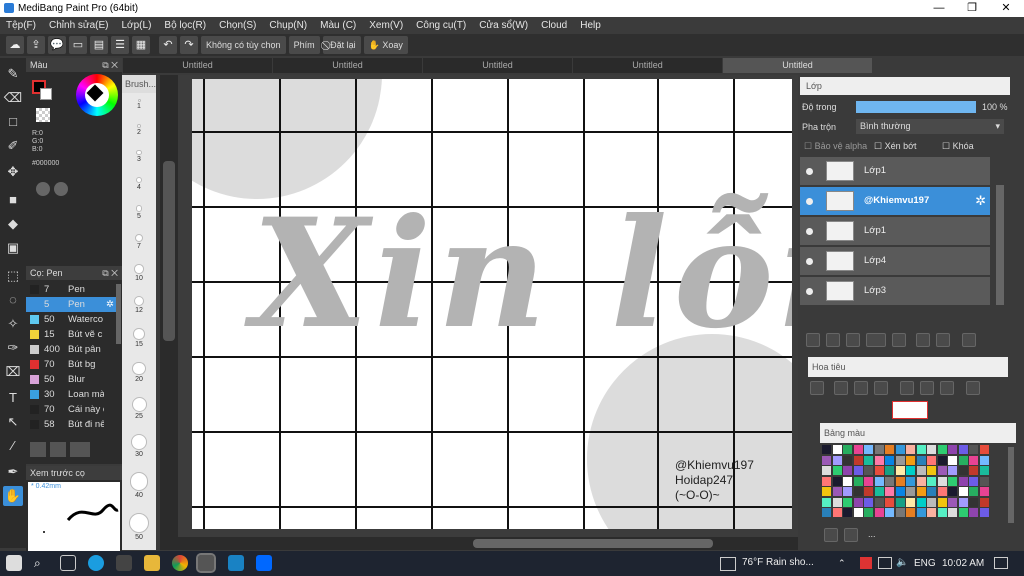 This screenshot has width=1024, height=576. I want to click on menu-help: Help, so click(590, 25).